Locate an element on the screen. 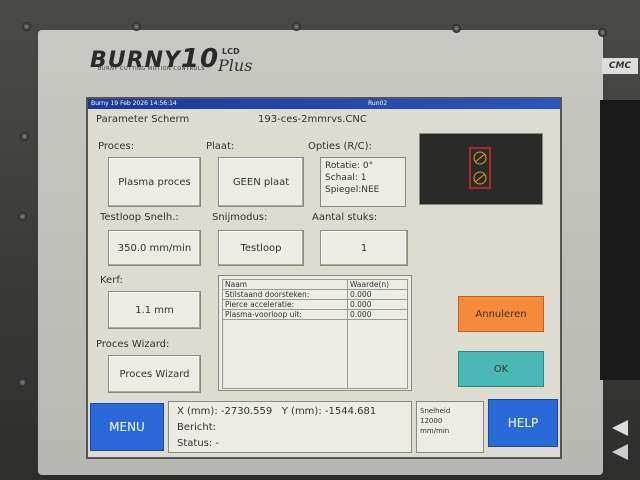 This screenshot has height=480, width=640. proces-wizard-label: Proces Wizard: is located at coordinates (133, 344).